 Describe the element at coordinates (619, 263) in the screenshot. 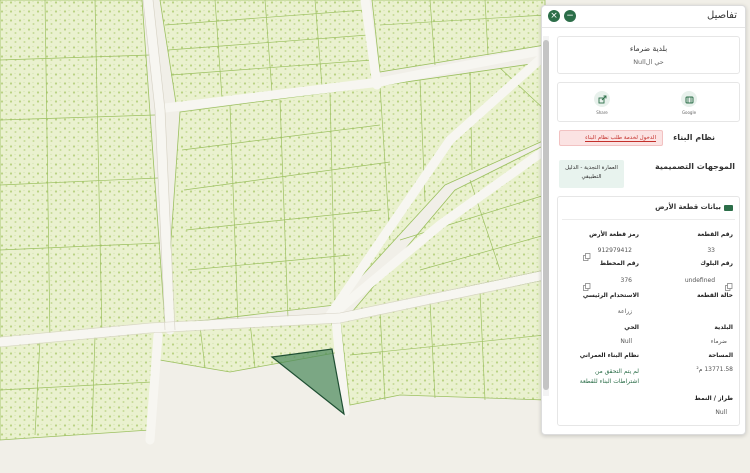

I see `plan-number-label: رقم المخطط` at that location.